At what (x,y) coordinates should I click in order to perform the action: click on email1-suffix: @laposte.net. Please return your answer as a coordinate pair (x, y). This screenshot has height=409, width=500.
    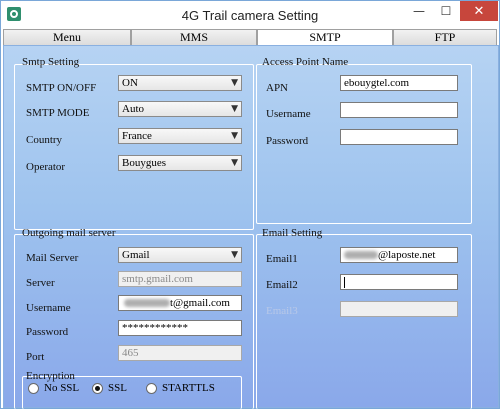
    Looking at the image, I should click on (407, 255).